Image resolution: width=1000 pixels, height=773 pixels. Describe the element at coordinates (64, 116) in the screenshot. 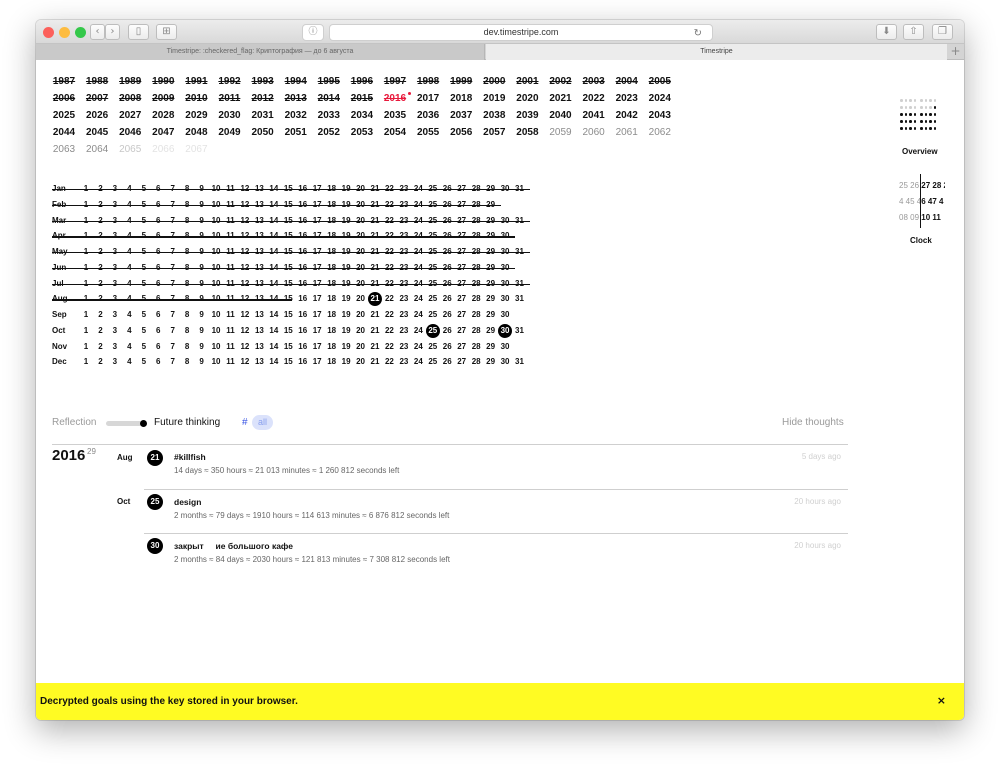

I see `year-2025: 2025` at that location.